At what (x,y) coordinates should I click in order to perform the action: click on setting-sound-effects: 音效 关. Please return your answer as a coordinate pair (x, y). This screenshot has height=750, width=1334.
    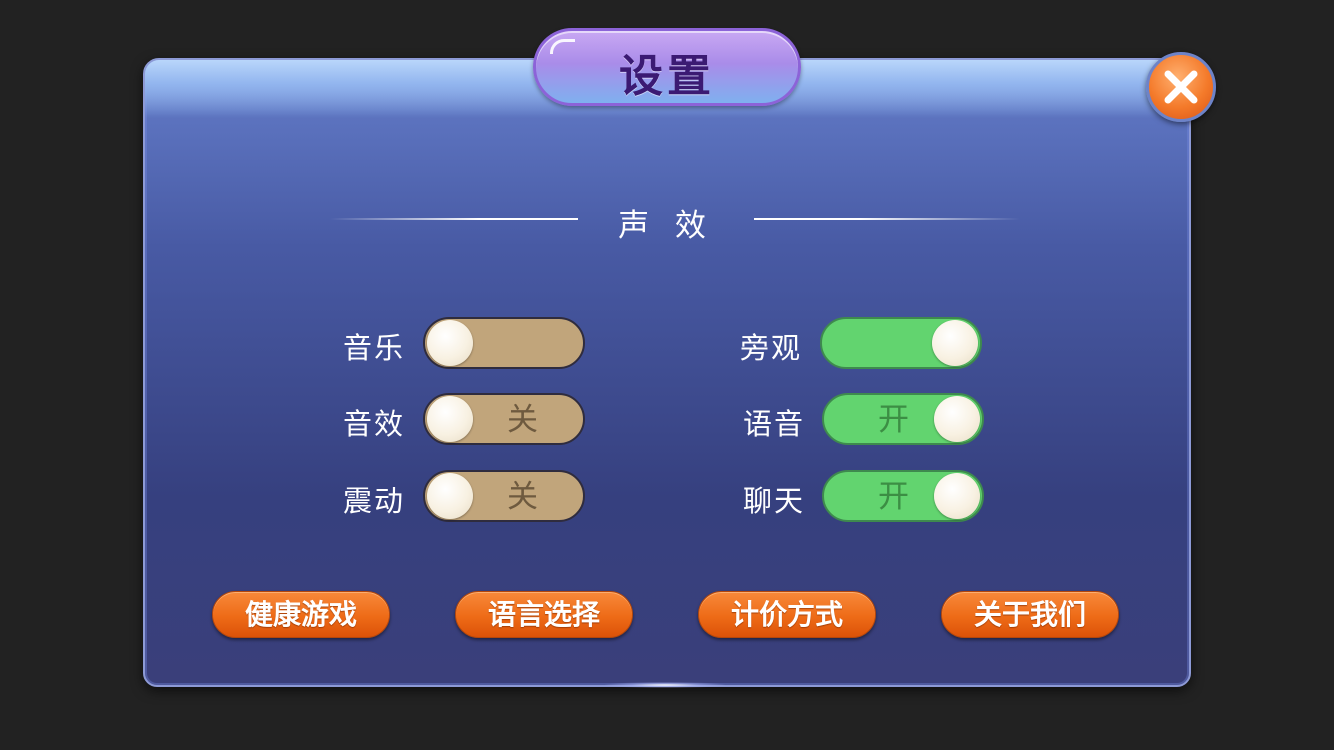
    Looking at the image, I should click on (465, 419).